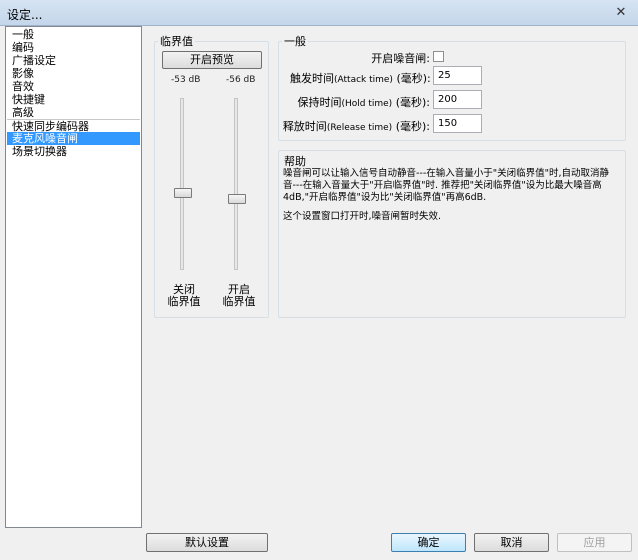  What do you see at coordinates (73, 99) in the screenshot?
I see `sidebar-item-hotkeys: 快捷键` at bounding box center [73, 99].